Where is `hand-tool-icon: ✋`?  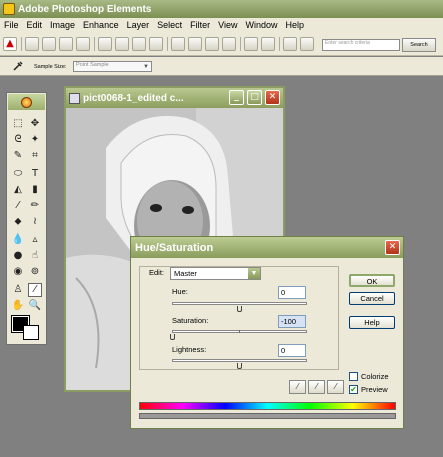 hand-tool-icon: ✋ is located at coordinates (18, 306).